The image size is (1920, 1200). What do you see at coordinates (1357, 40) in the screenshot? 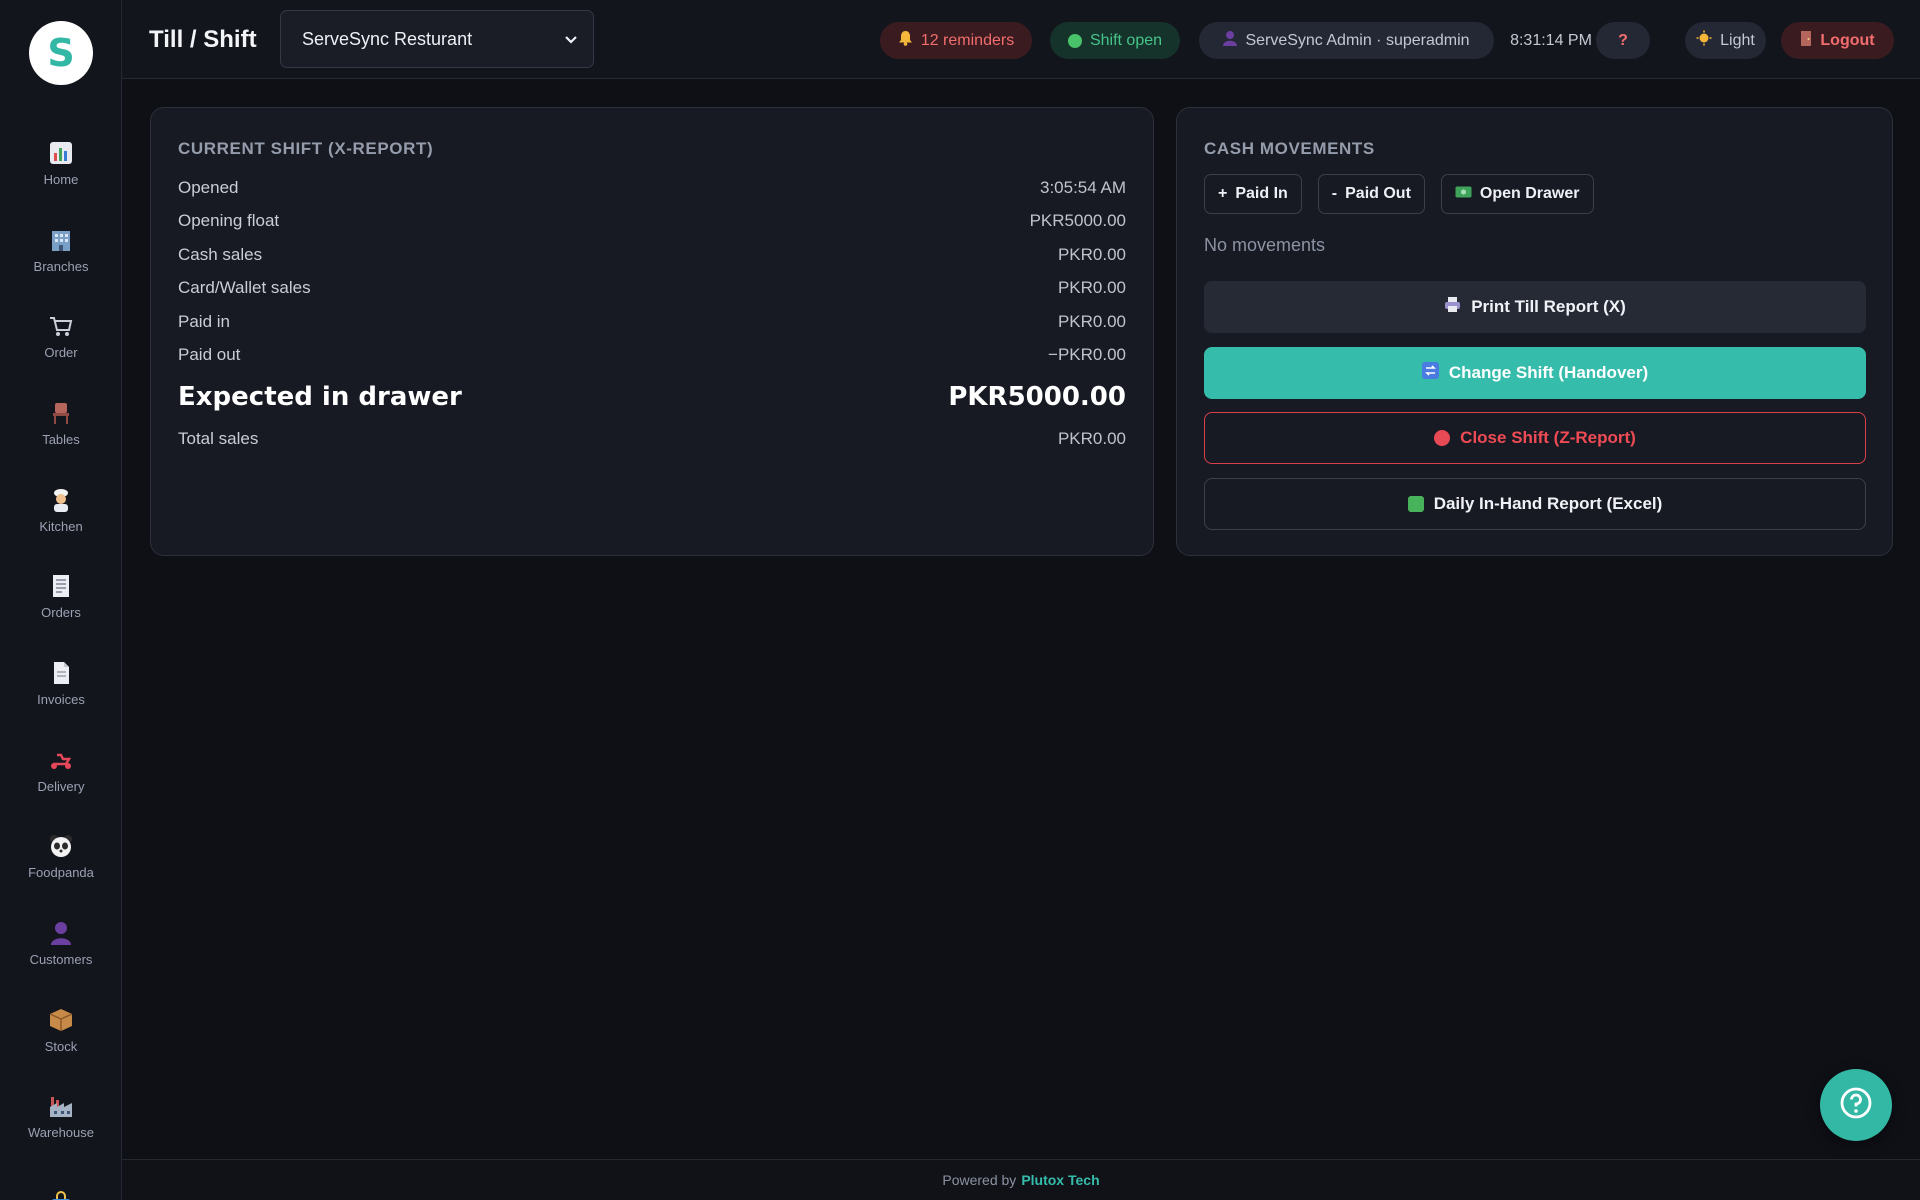
I see `user-label: ServeSync Admin · superadmin` at bounding box center [1357, 40].